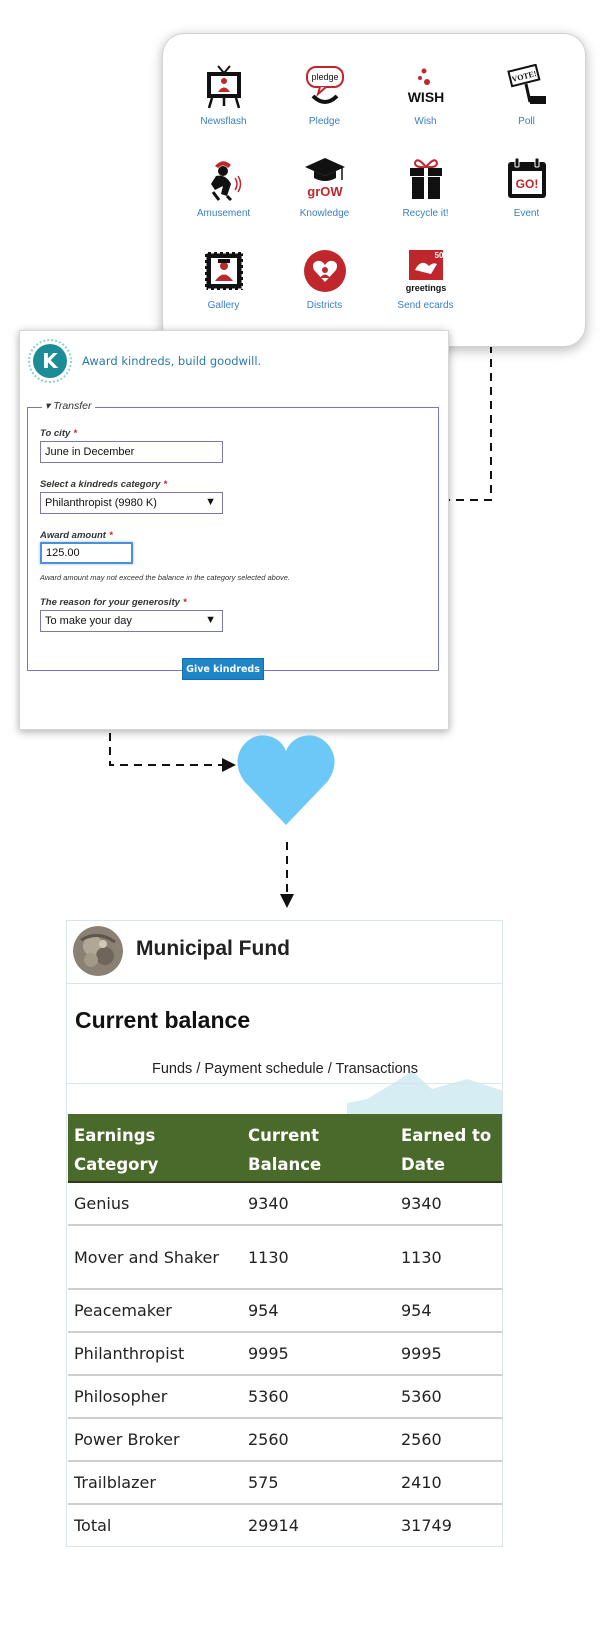 The image size is (600, 1630). Describe the element at coordinates (324, 110) in the screenshot. I see `menu-item-pledge: pledge Pledge` at that location.